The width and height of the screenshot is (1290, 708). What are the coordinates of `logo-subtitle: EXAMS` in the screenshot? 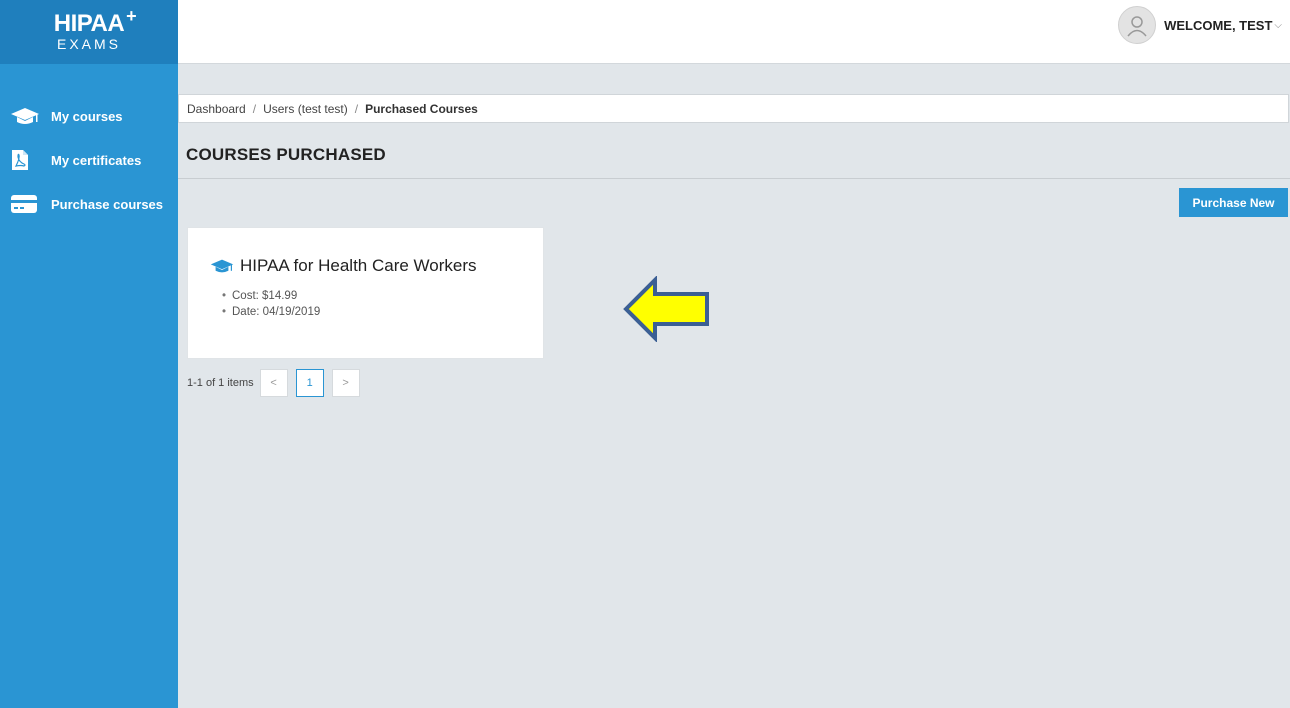 It's located at (88, 43).